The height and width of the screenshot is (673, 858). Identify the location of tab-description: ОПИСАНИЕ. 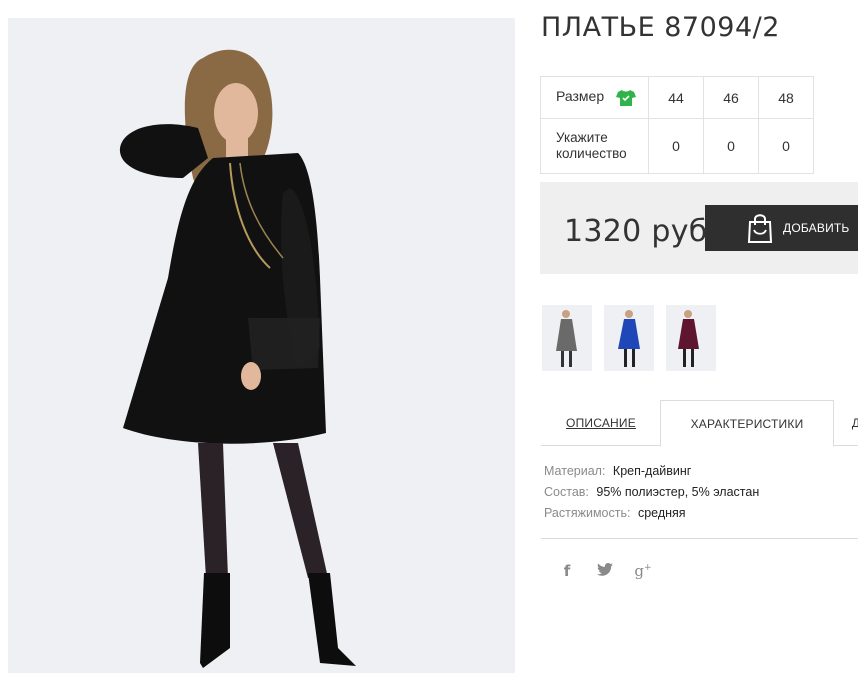
(601, 423).